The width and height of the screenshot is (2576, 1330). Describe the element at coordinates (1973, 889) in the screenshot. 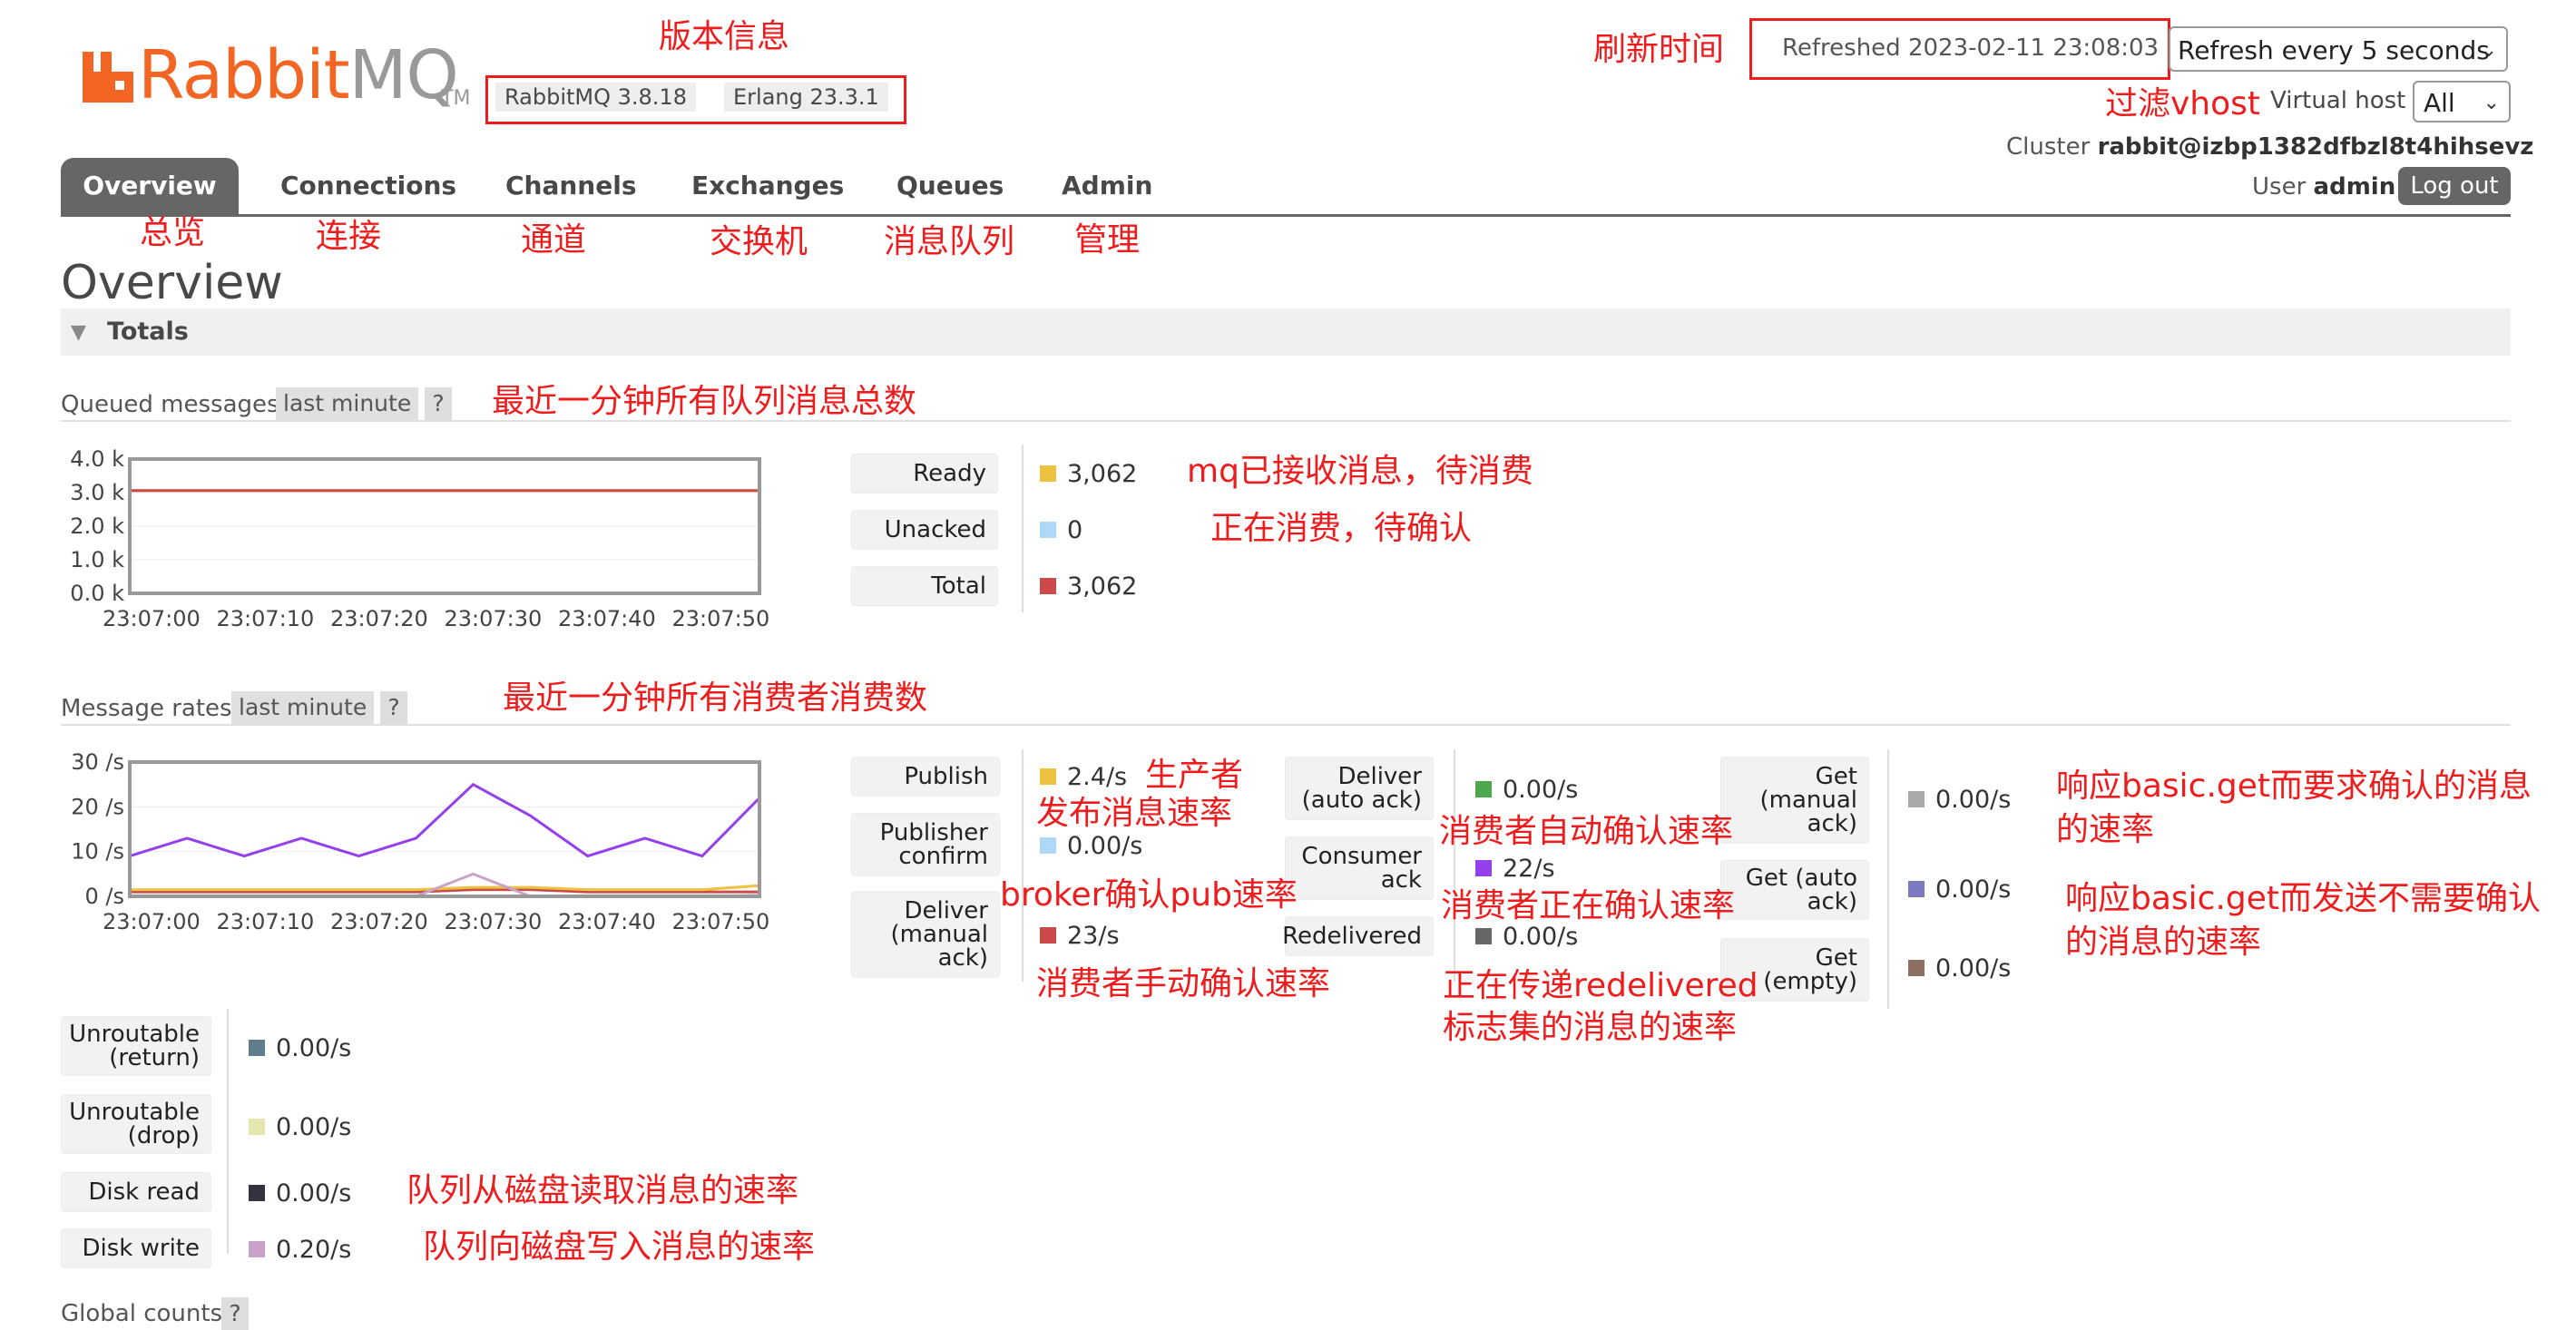

I see `rate-get-auto-ack-value: 0.00/s` at that location.